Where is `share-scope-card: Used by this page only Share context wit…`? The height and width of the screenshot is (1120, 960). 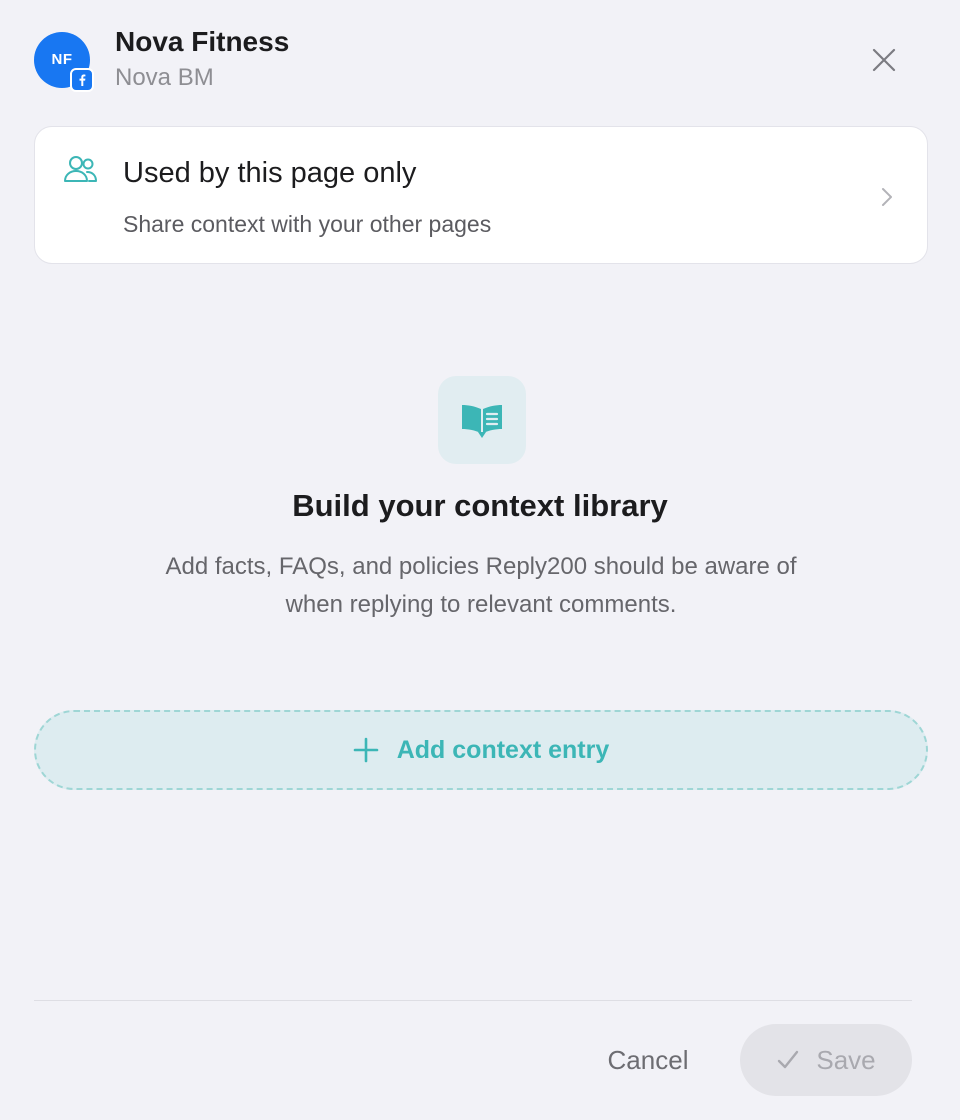 share-scope-card: Used by this page only Share context wit… is located at coordinates (481, 195).